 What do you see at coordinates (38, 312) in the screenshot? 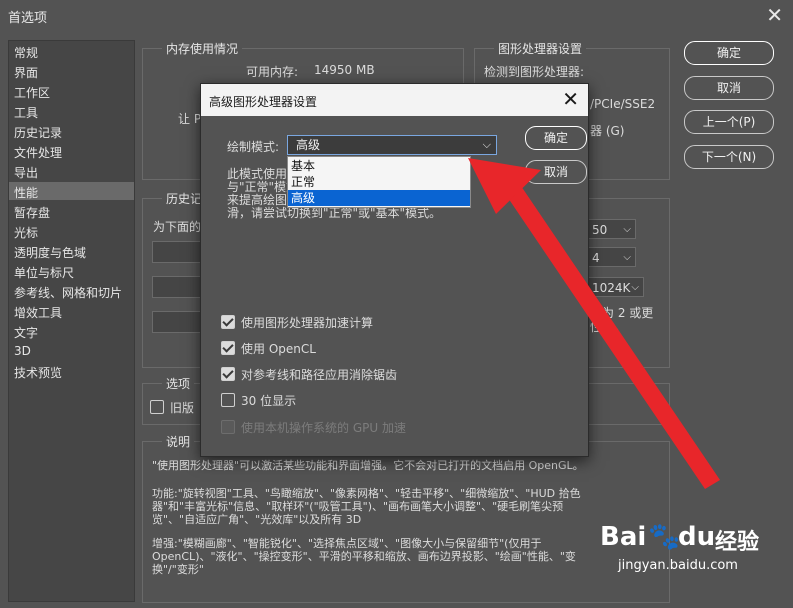
I see `sidebar-item-plugins: 增效工具` at bounding box center [38, 312].